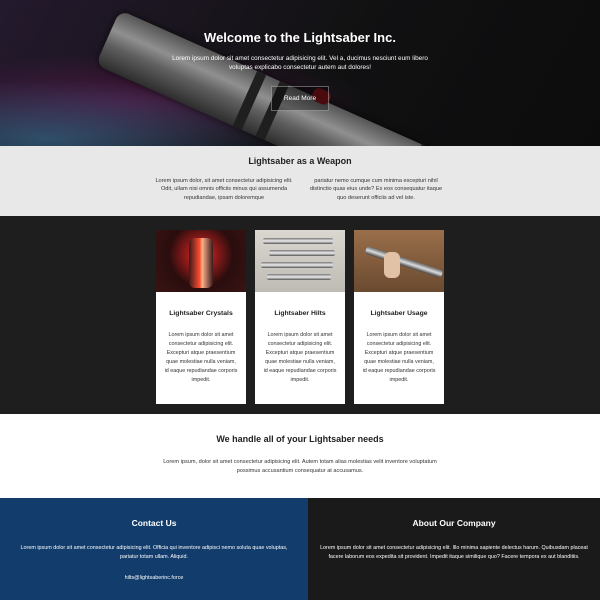  What do you see at coordinates (201, 313) in the screenshot?
I see `card-title: Lightsaber Crystals` at bounding box center [201, 313].